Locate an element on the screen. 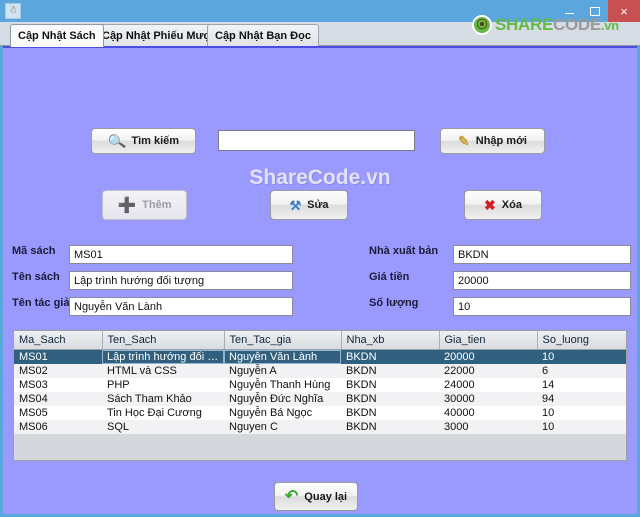 This screenshot has height=517, width=640. label-nha-xuat-ban: Nhà xuất bản is located at coordinates (404, 251).